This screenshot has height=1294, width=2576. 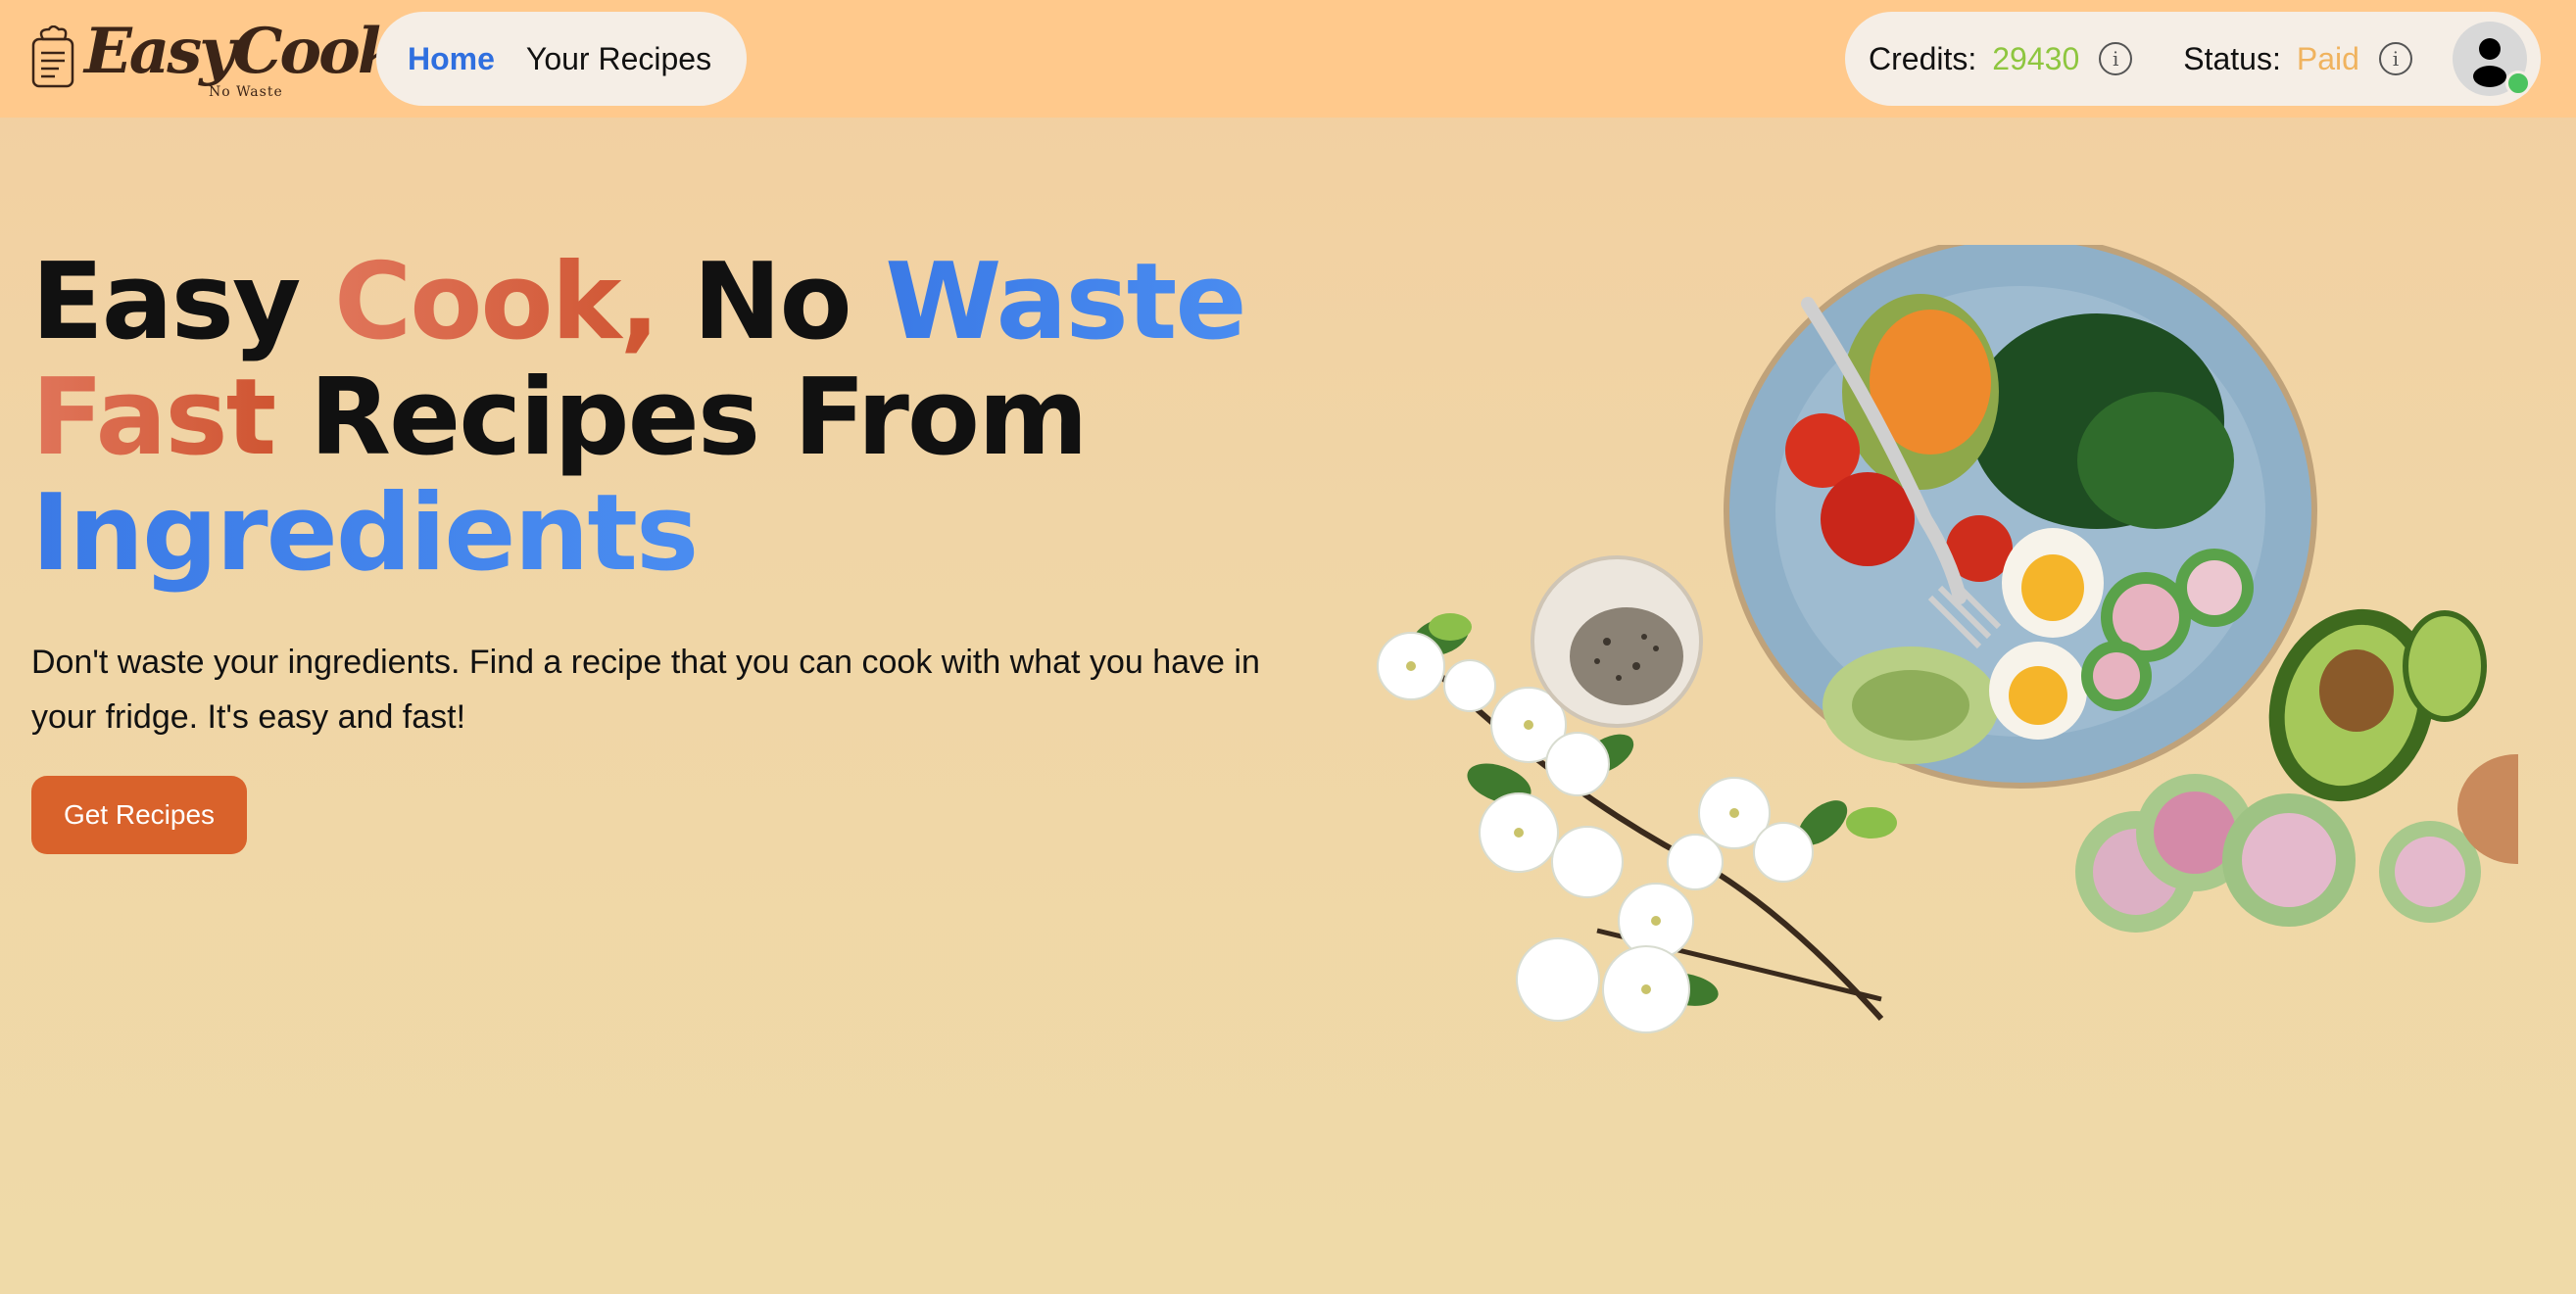 I want to click on account-status-bar: Credits: 29430 i Status: Paid i, so click(x=2193, y=59).